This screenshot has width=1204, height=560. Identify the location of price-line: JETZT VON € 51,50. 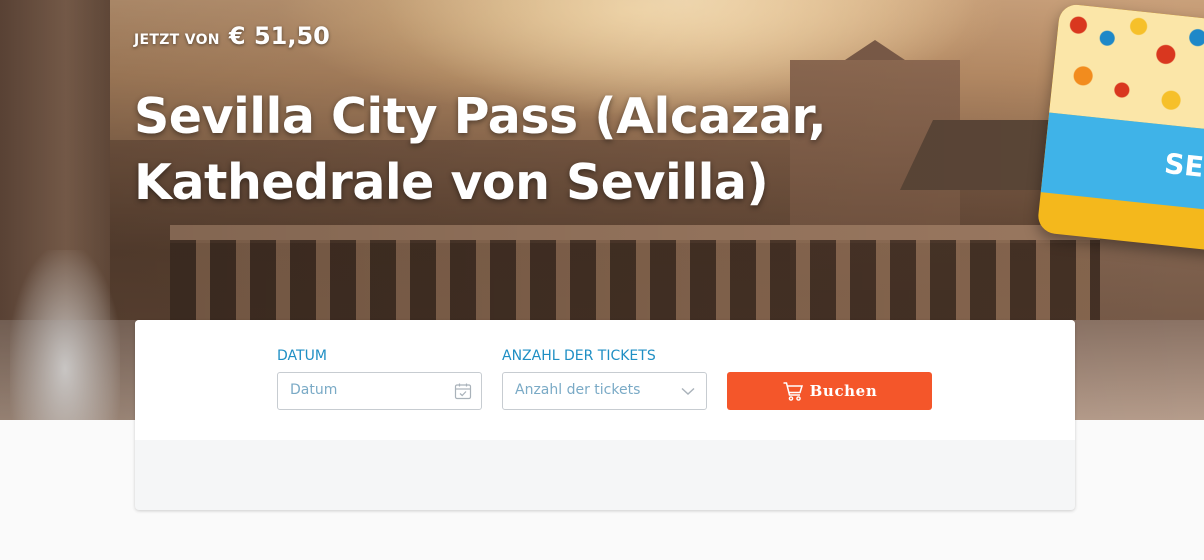
(232, 36).